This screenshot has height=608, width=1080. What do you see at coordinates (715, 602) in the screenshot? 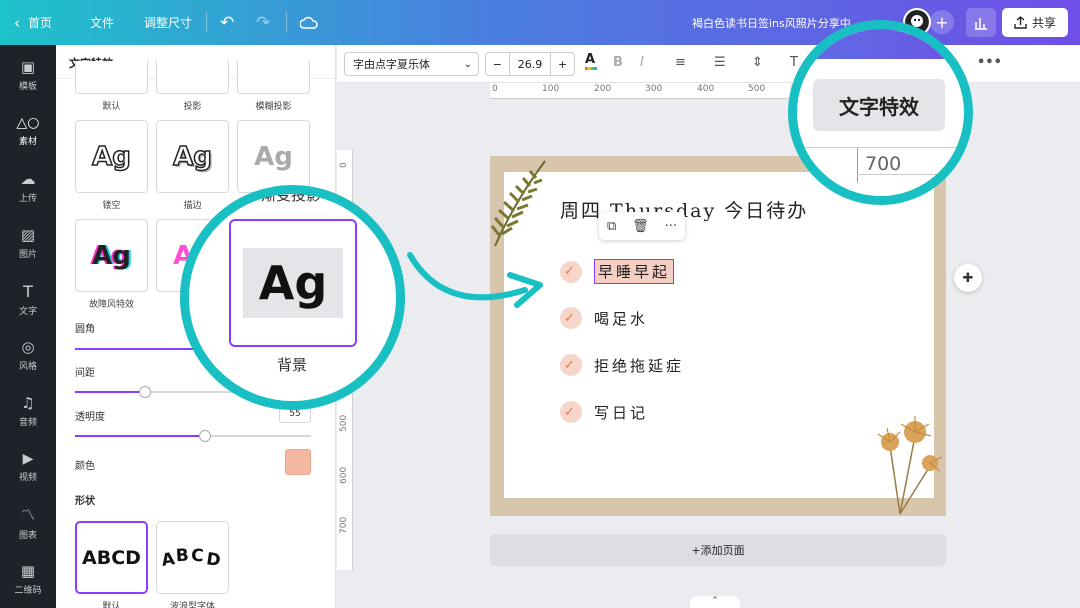
I see `chevron-up-icon: ⌃` at bounding box center [715, 602].